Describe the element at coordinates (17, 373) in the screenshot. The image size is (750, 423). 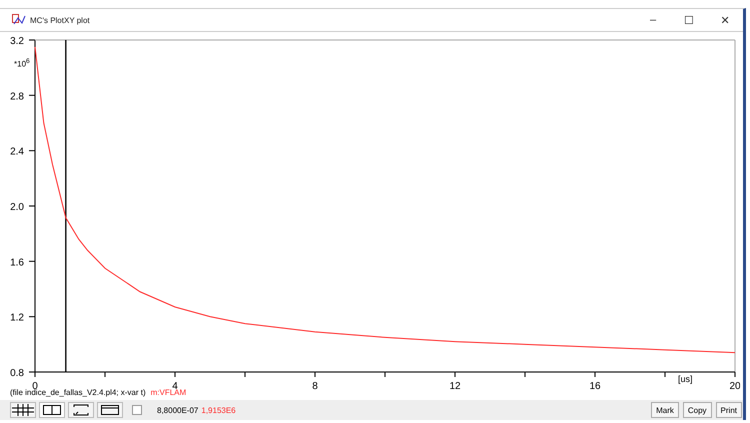
I see `y-tick-label: 0.8` at that location.